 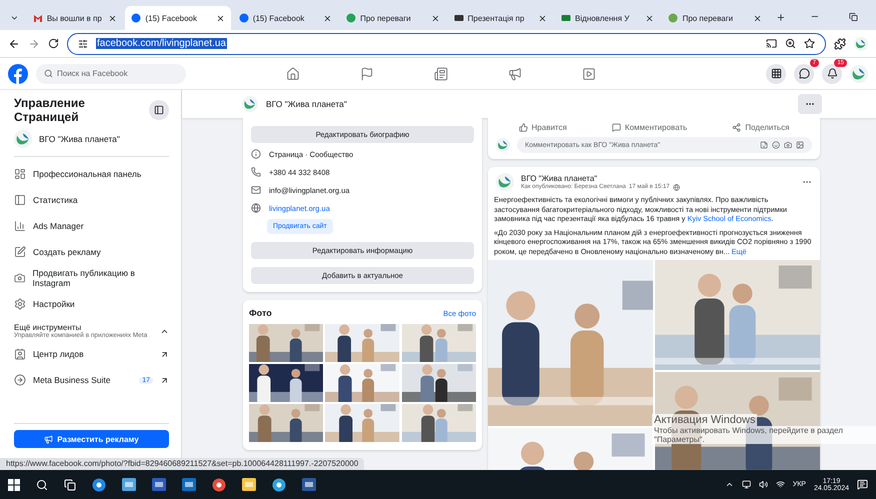 What do you see at coordinates (729, 484) in the screenshot?
I see `tray-chevron-icon` at bounding box center [729, 484].